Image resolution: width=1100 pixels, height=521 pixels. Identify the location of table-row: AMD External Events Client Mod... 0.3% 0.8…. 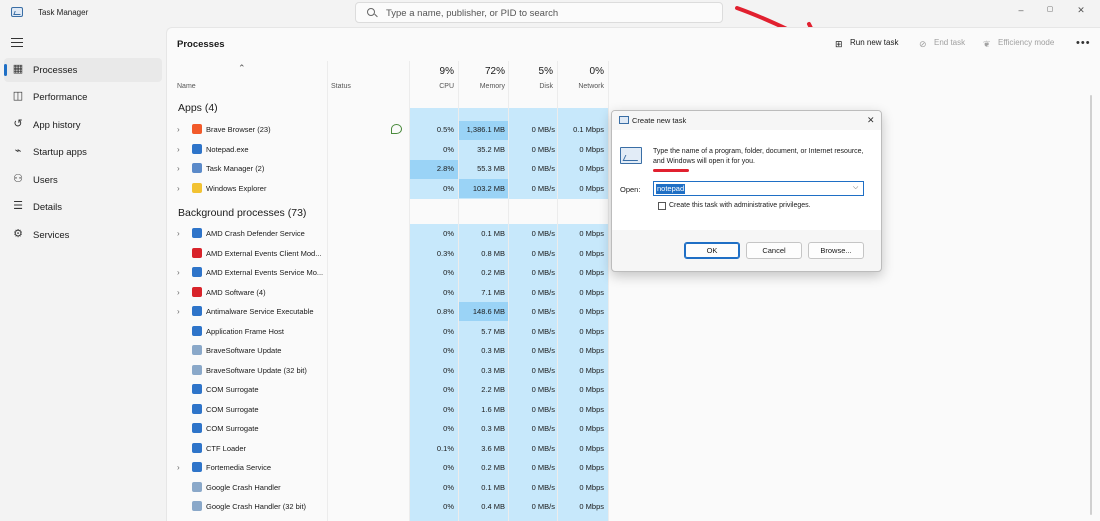
(387, 253).